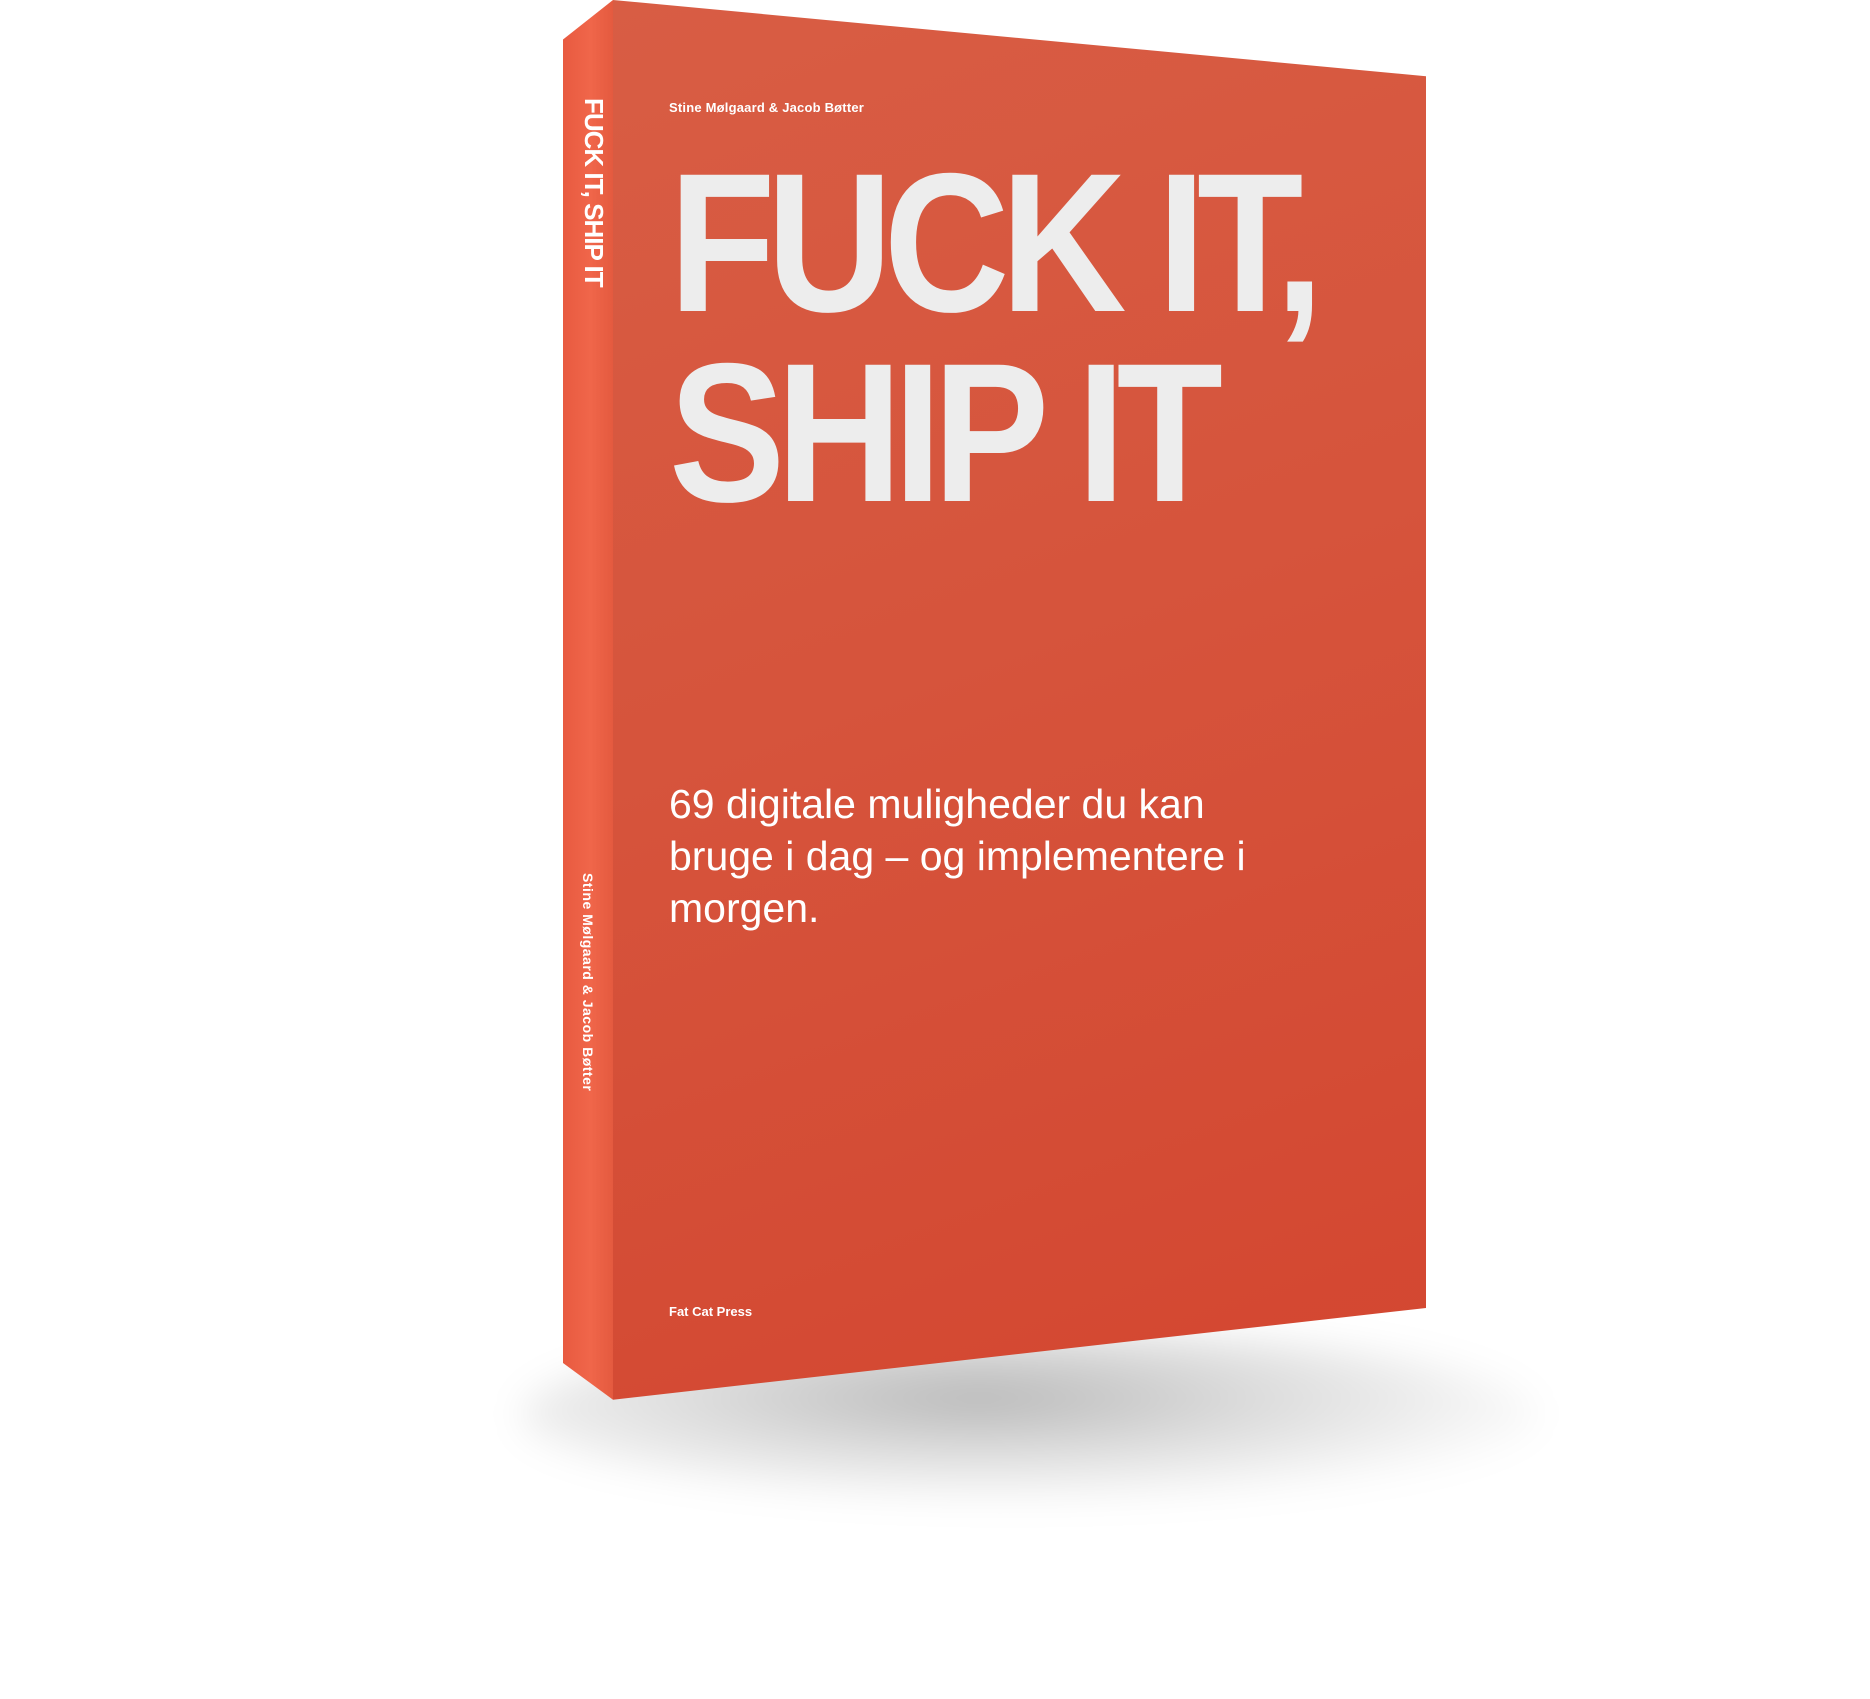  I want to click on title-line-2: SHIP IT, so click(946, 432).